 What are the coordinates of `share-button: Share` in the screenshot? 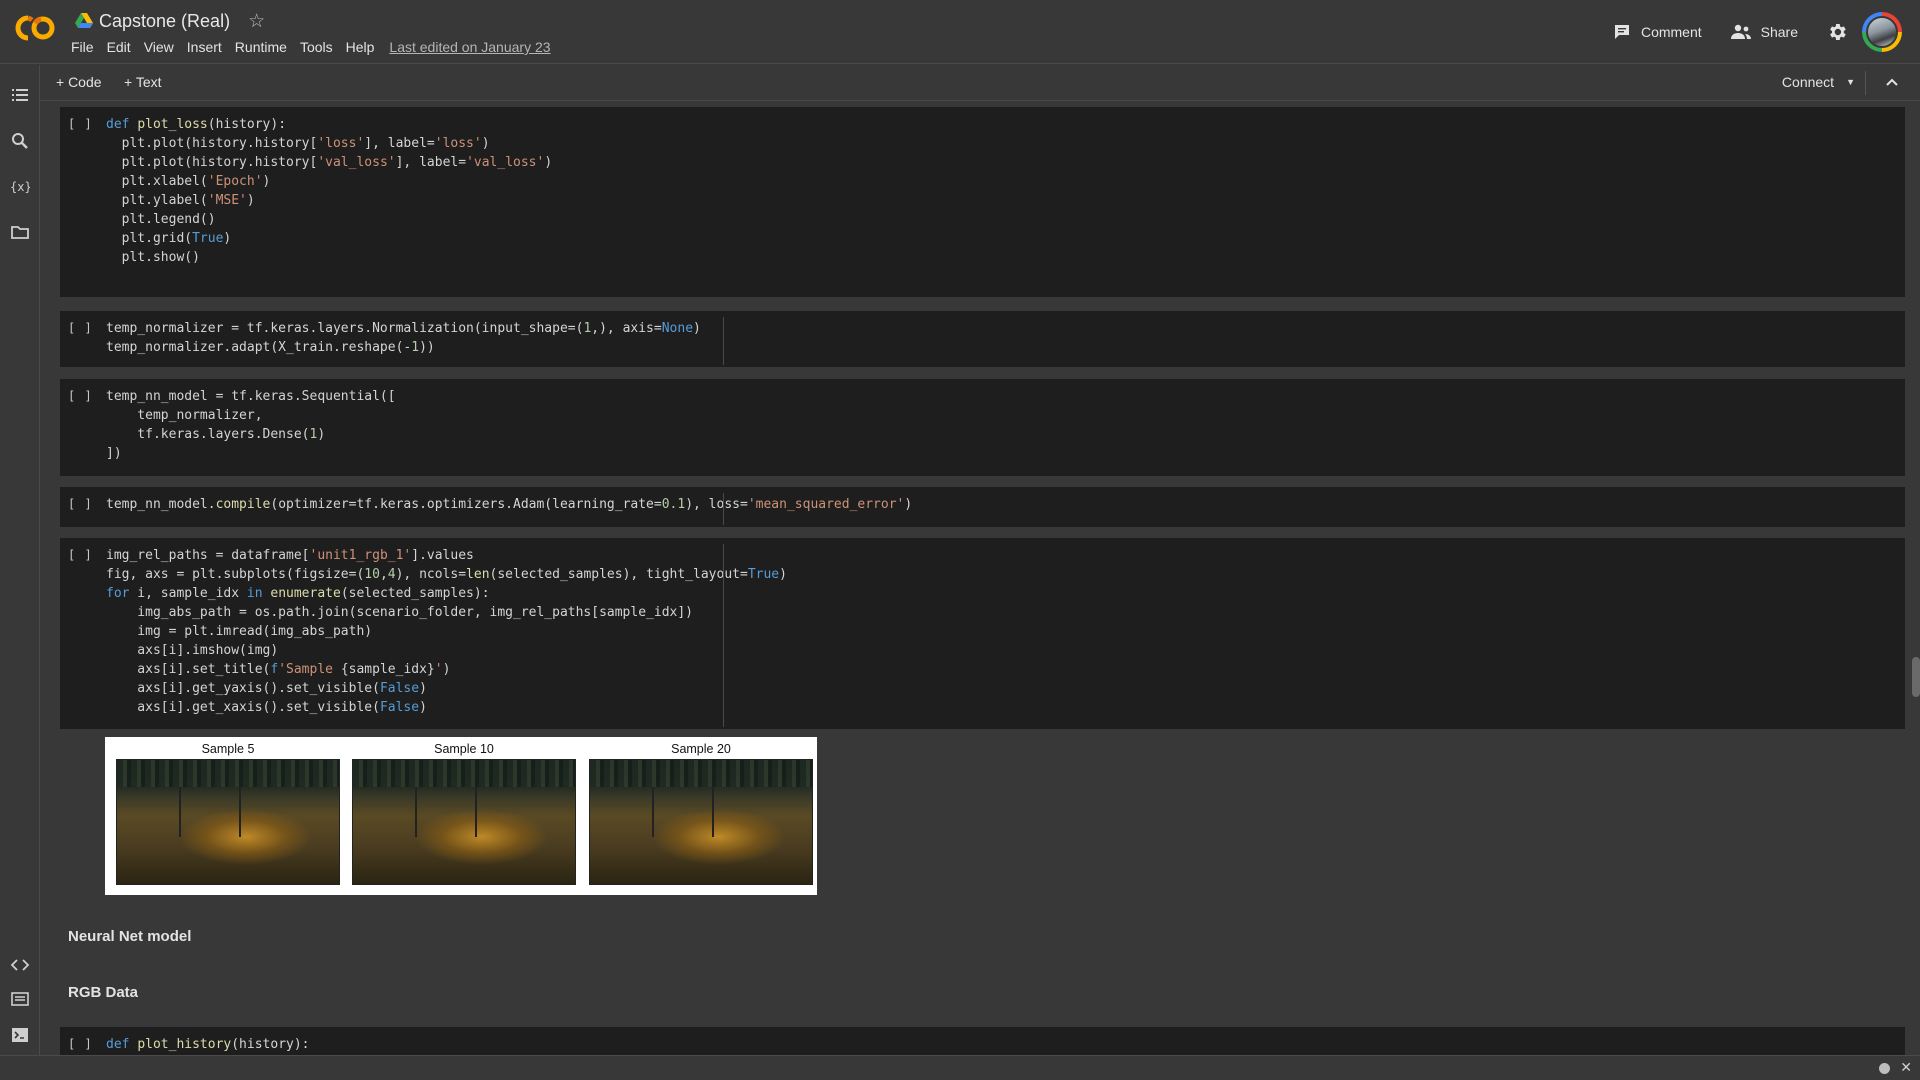 It's located at (1764, 32).